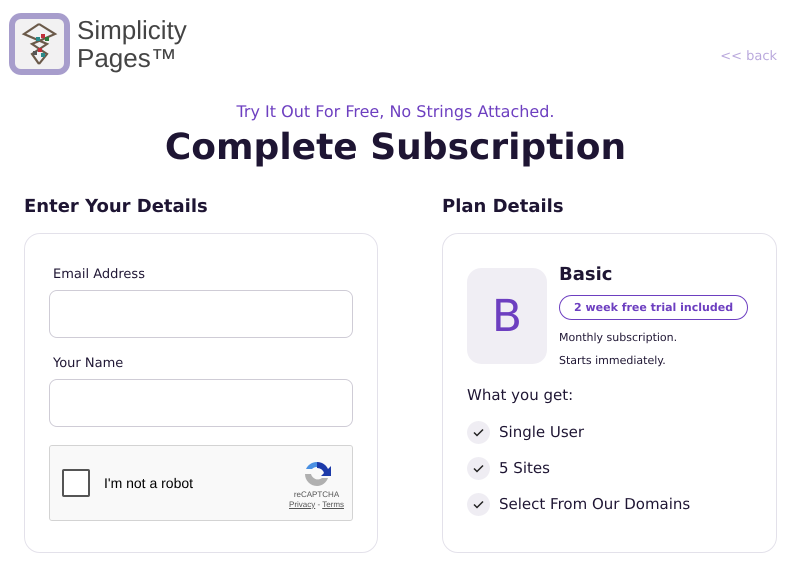 The height and width of the screenshot is (574, 791). I want to click on field-label: Email Address, so click(99, 274).